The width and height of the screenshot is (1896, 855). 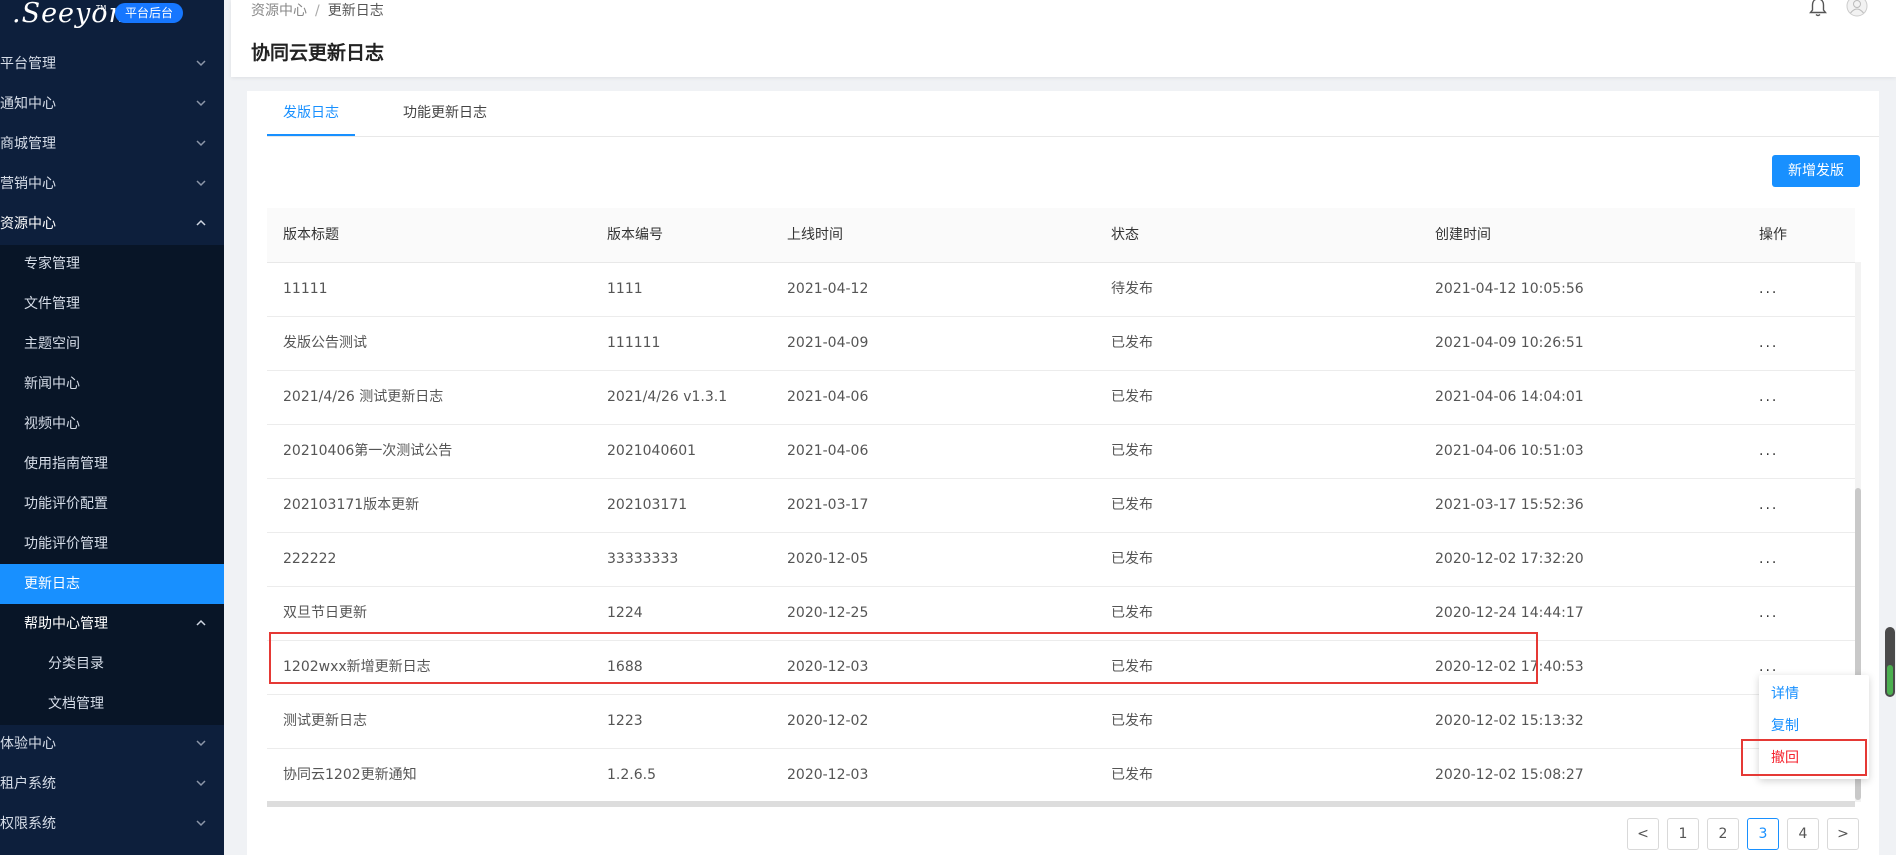 I want to click on sidebar-item-label: 租户系统, so click(x=28, y=784).